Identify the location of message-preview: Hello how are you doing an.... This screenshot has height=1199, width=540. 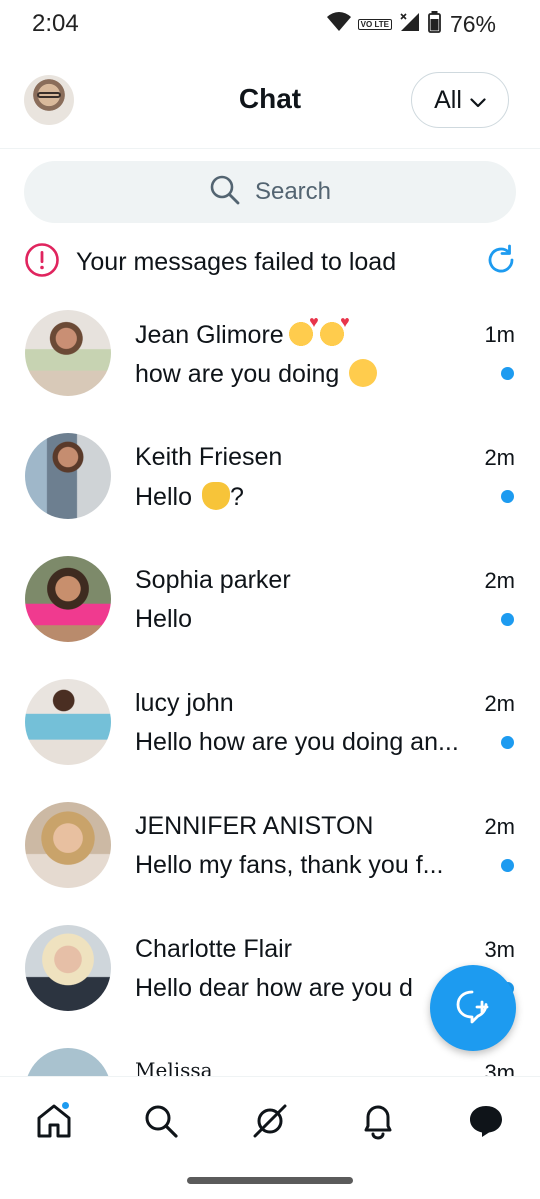
(297, 742).